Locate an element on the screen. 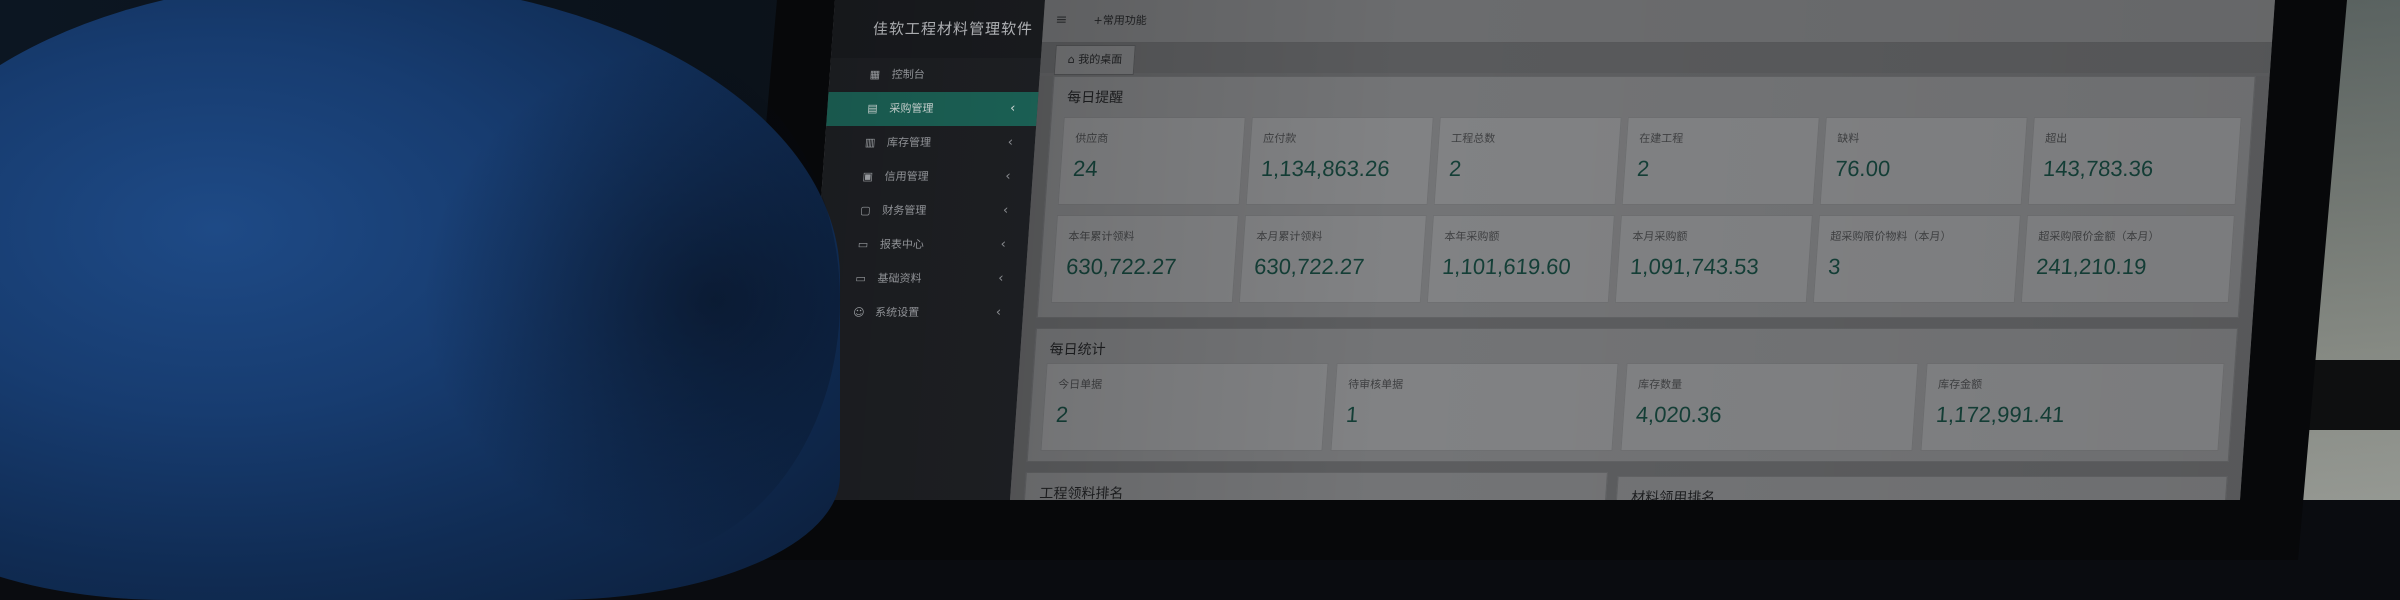 The image size is (2400, 600). sidebar-item-basic-data: ▭ 基础资料 ‹ is located at coordinates (920, 279).